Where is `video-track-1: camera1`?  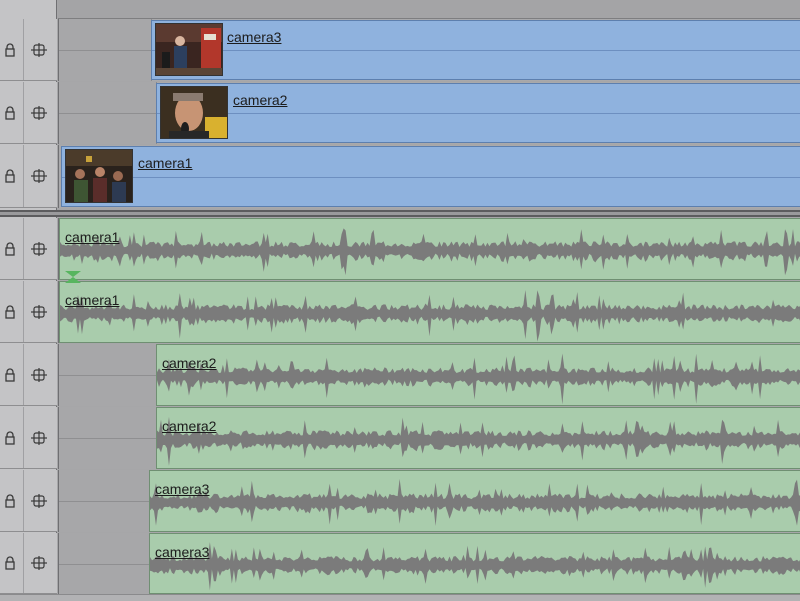 video-track-1: camera1 is located at coordinates (400, 176).